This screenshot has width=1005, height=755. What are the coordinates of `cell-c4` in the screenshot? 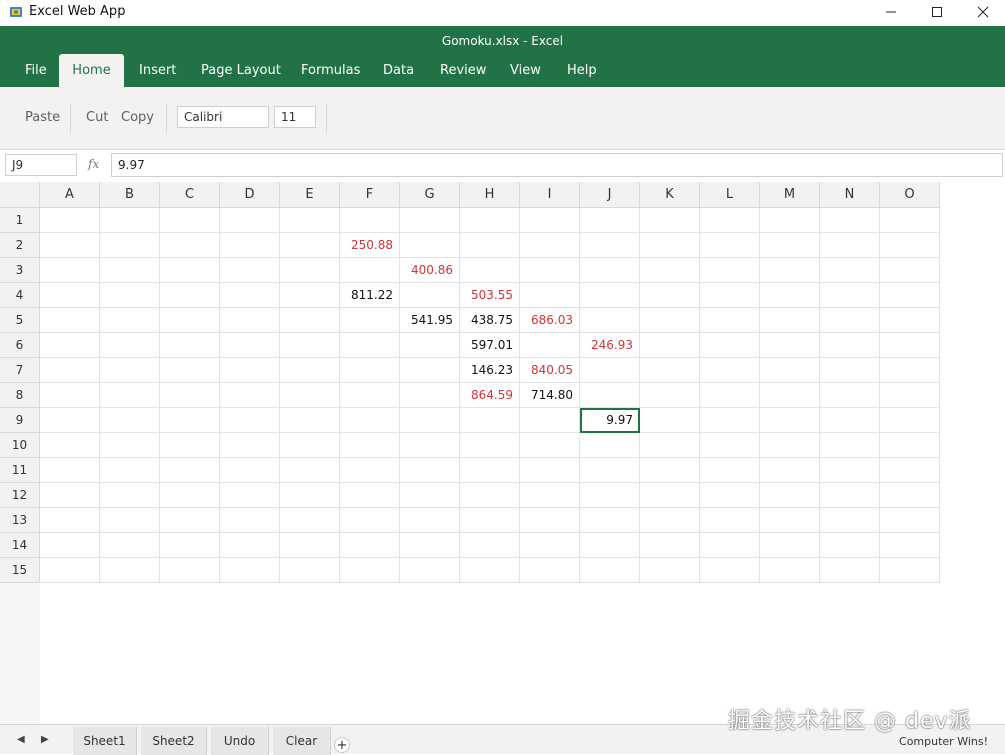 It's located at (190, 295).